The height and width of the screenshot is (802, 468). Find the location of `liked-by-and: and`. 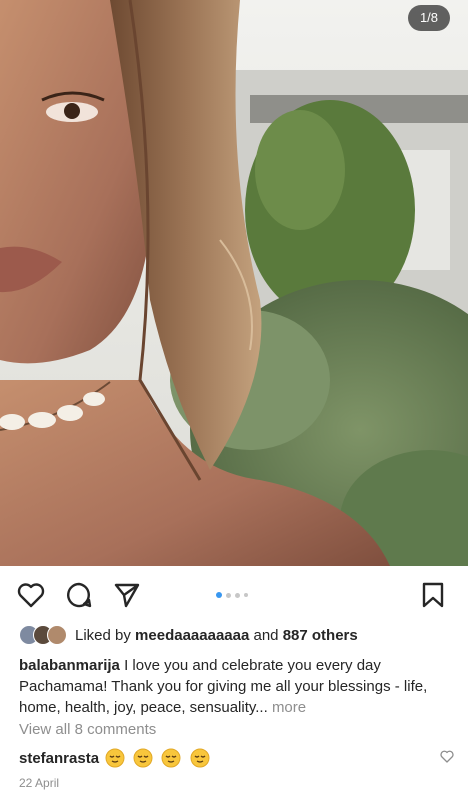

liked-by-and: and is located at coordinates (266, 635).